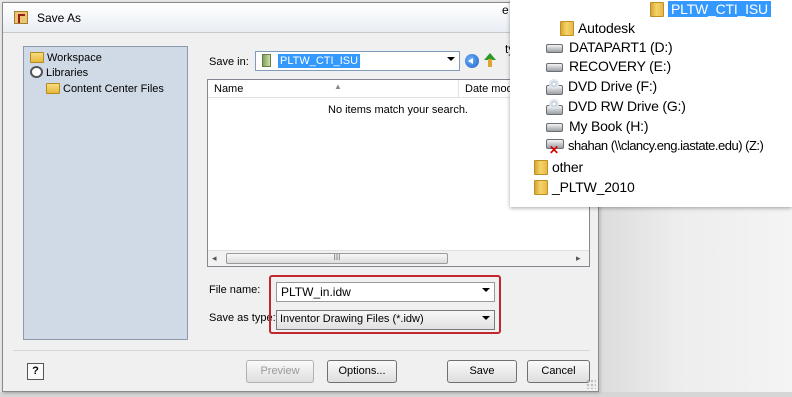 The height and width of the screenshot is (397, 792). Describe the element at coordinates (490, 60) in the screenshot. I see `up-folder-icon` at that location.